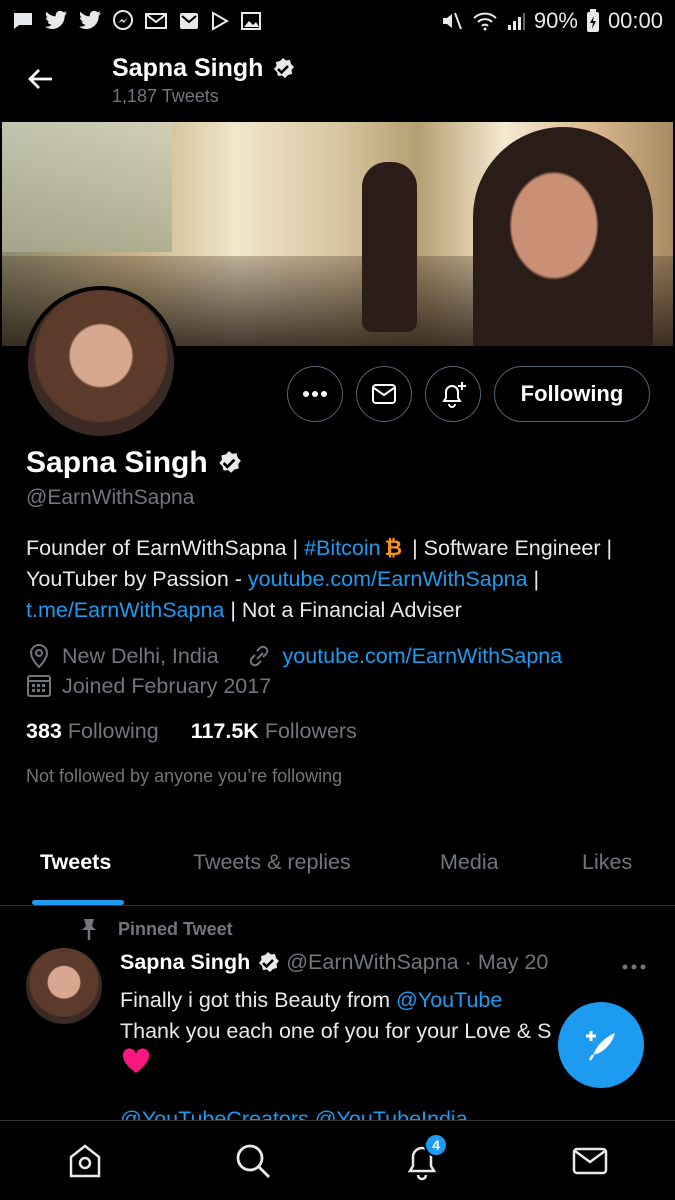  What do you see at coordinates (165, 548) in the screenshot?
I see `bio-text: Founder of EarnWithSapna |` at bounding box center [165, 548].